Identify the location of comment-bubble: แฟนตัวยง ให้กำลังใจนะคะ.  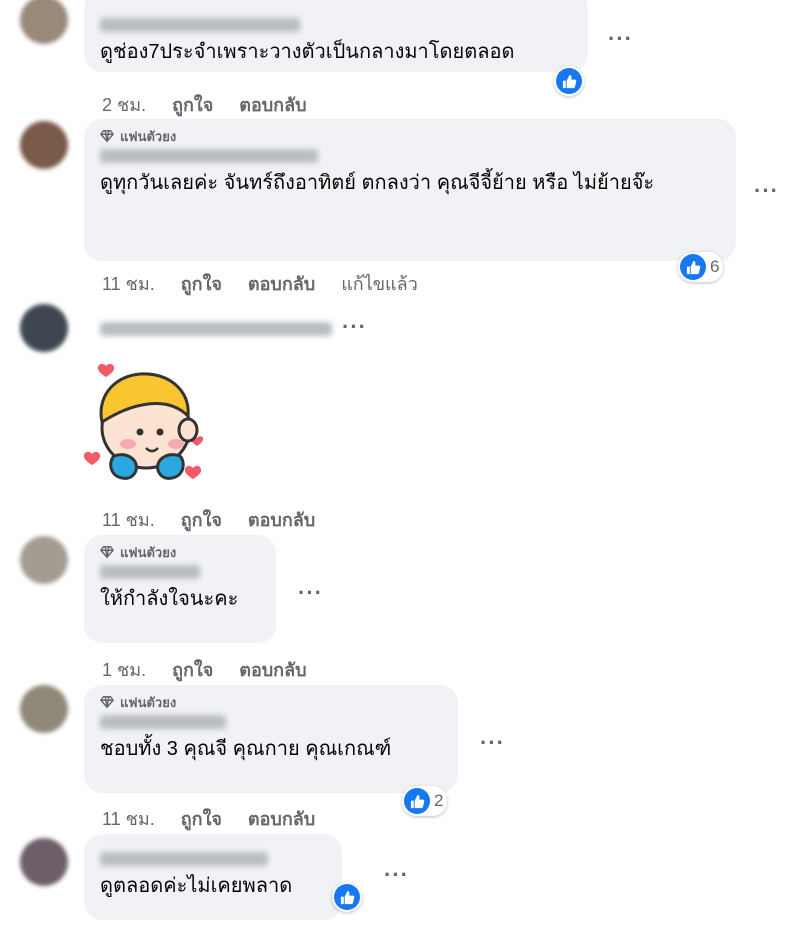
(180, 589).